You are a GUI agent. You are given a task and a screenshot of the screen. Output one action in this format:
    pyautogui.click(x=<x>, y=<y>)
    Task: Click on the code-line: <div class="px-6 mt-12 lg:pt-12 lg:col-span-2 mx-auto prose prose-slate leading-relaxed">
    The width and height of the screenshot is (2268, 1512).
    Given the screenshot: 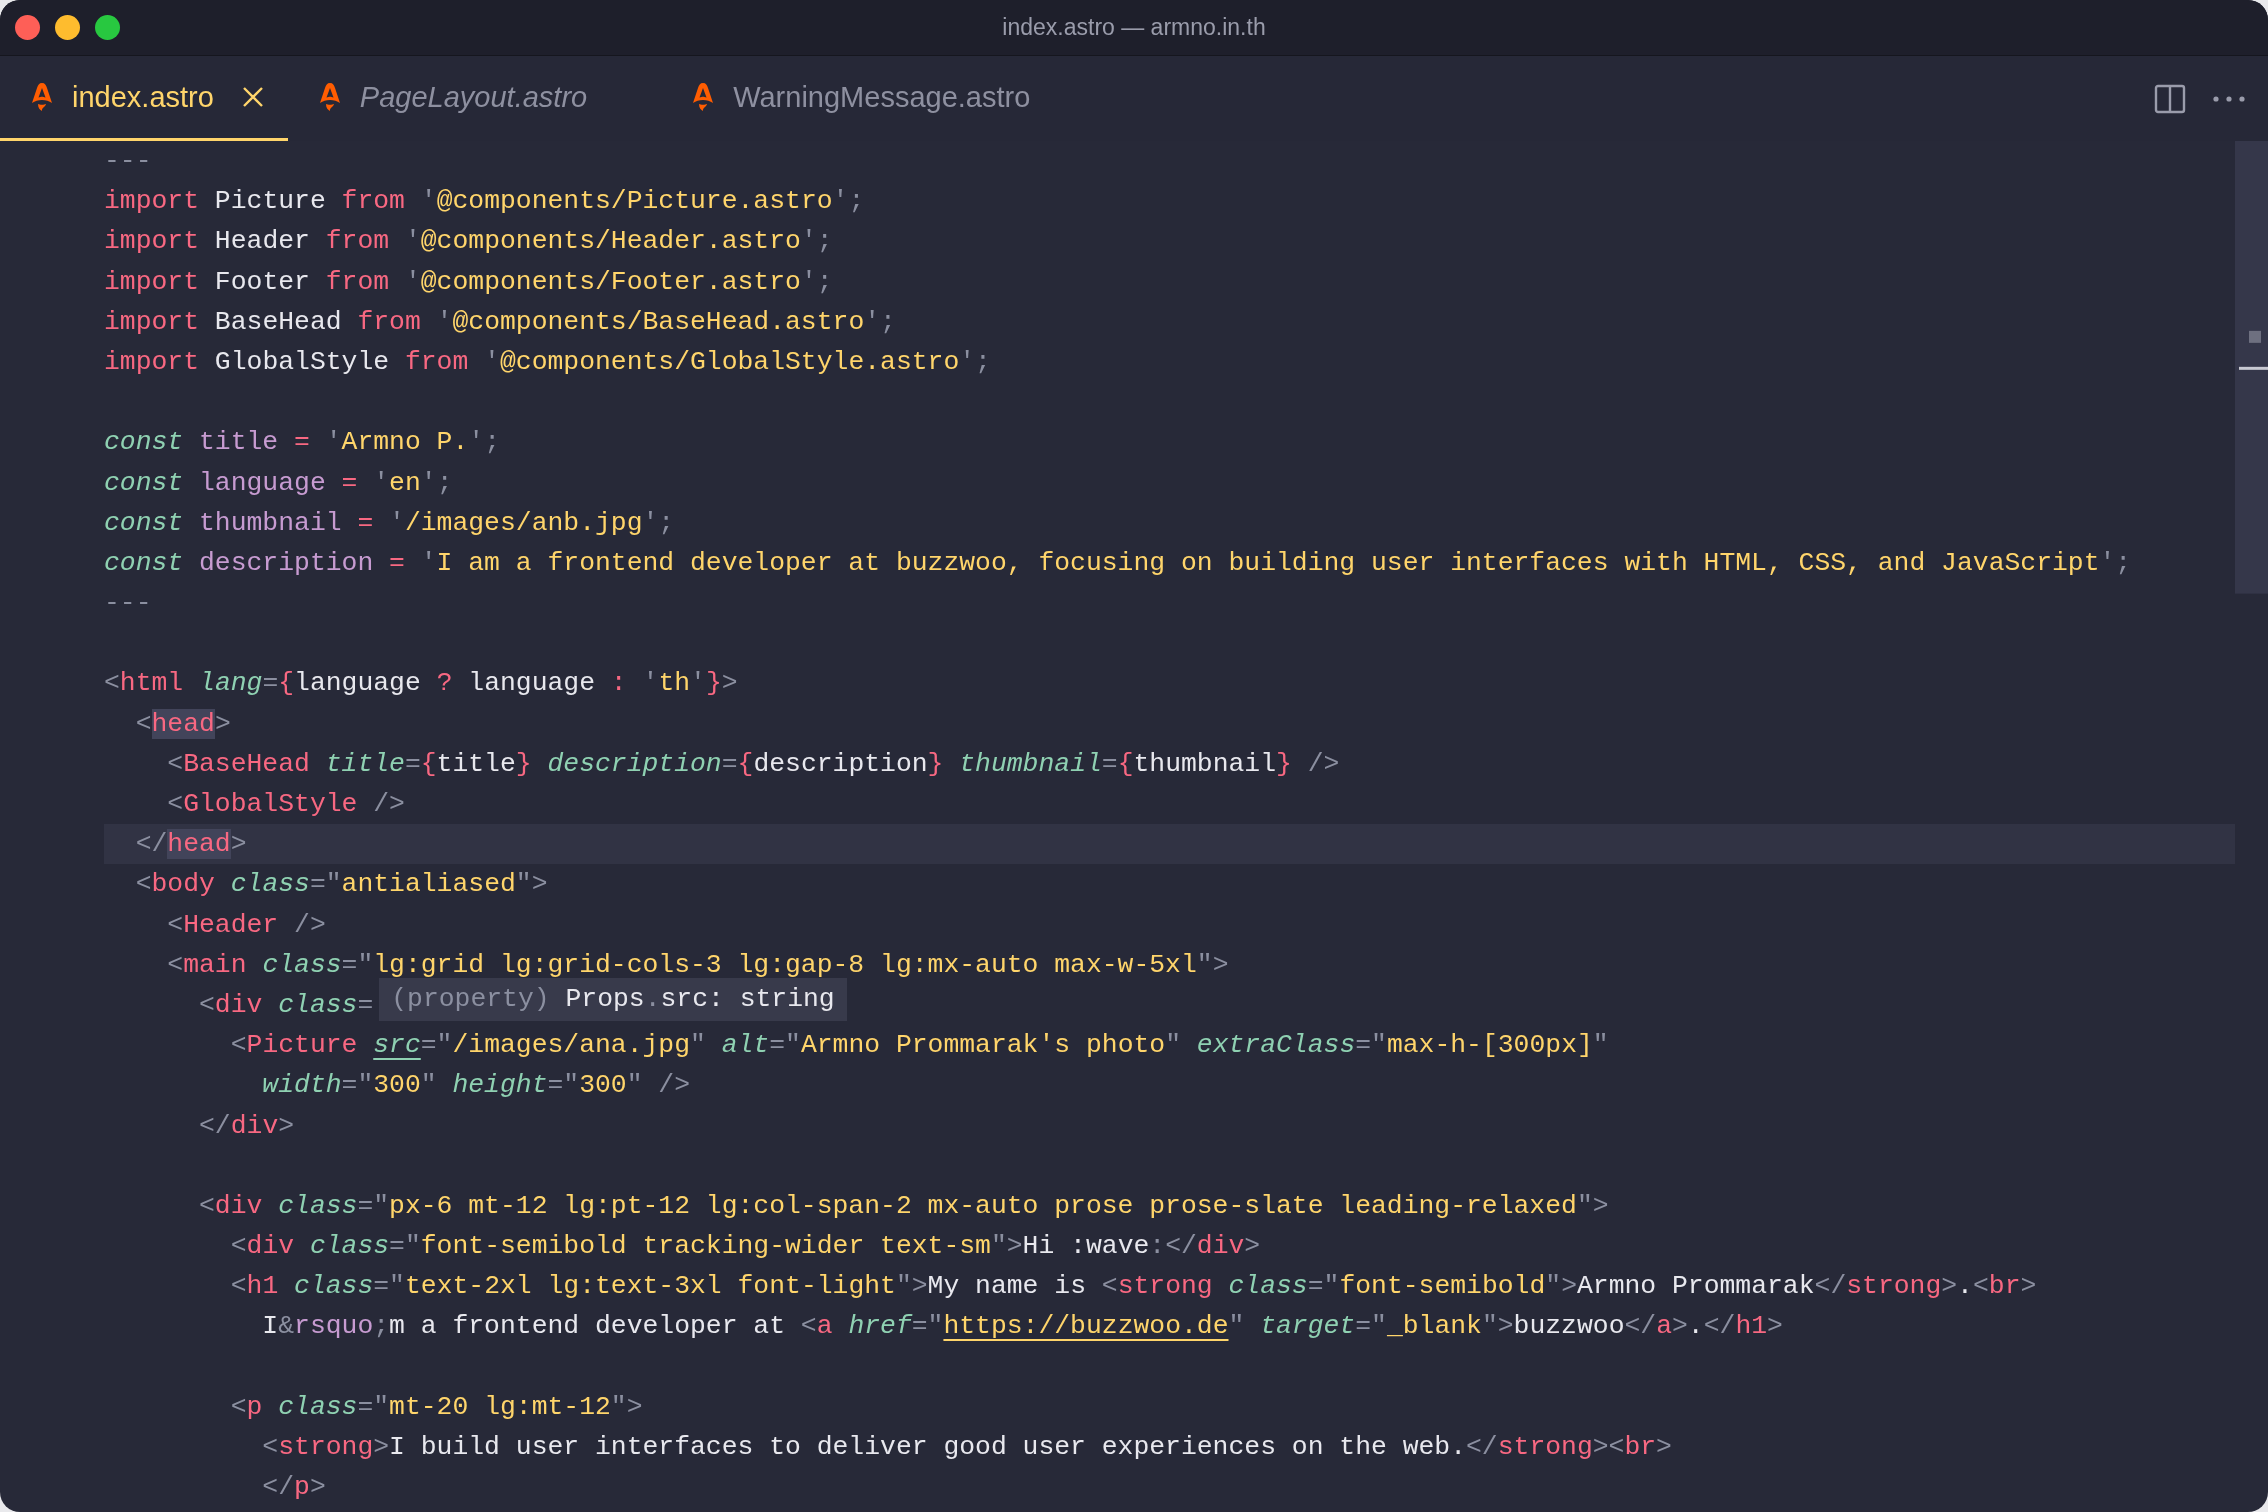 What is the action you would take?
    pyautogui.click(x=903, y=1206)
    